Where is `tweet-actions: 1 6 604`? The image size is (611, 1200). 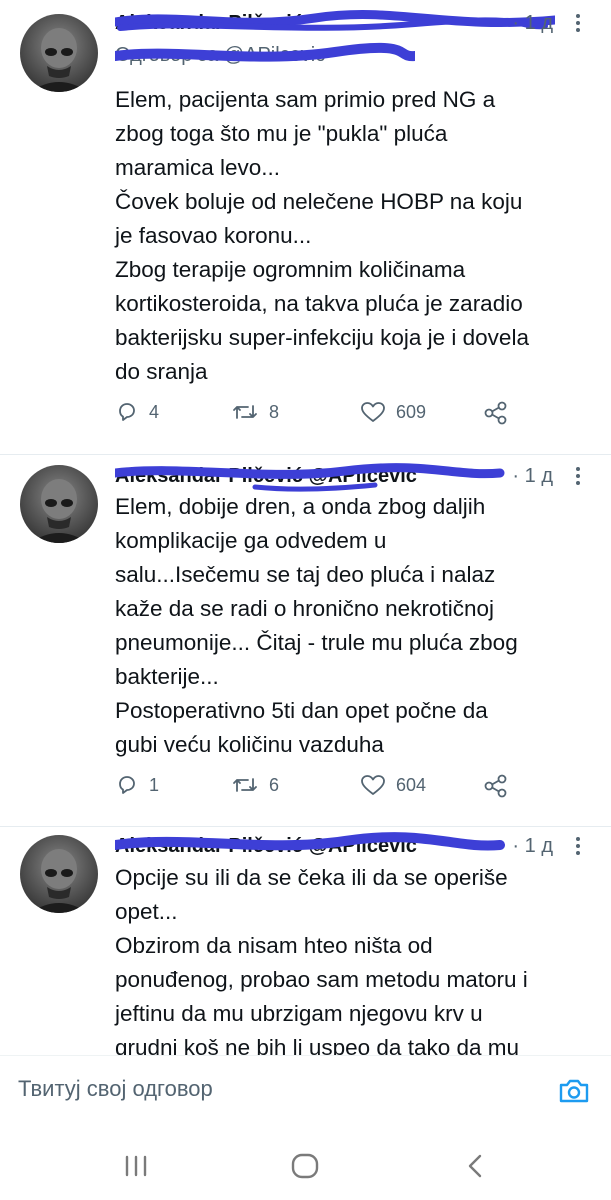
tweet-actions: 1 6 604 is located at coordinates (315, 788).